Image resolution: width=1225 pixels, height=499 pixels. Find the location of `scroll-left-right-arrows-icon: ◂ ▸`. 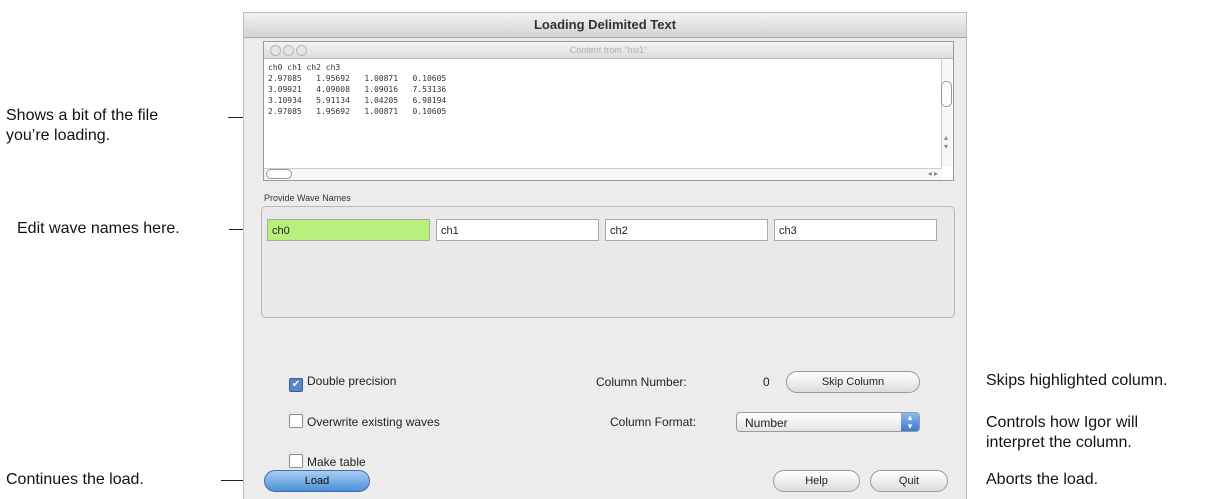

scroll-left-right-arrows-icon: ◂ ▸ is located at coordinates (933, 173).